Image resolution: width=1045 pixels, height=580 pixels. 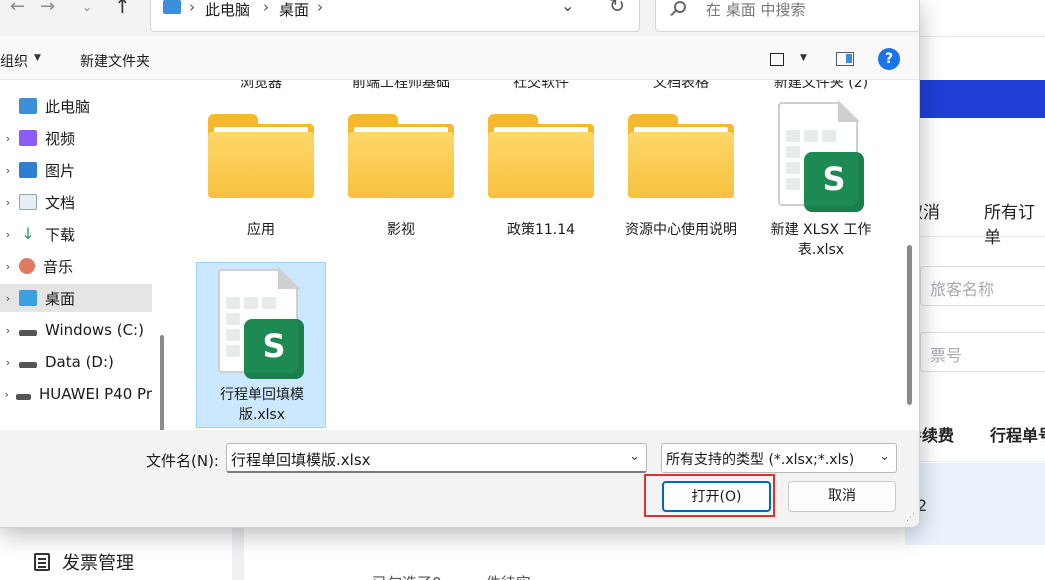 I want to click on background-bottom-text: 已勾选了0... 件待实, so click(x=451, y=576).